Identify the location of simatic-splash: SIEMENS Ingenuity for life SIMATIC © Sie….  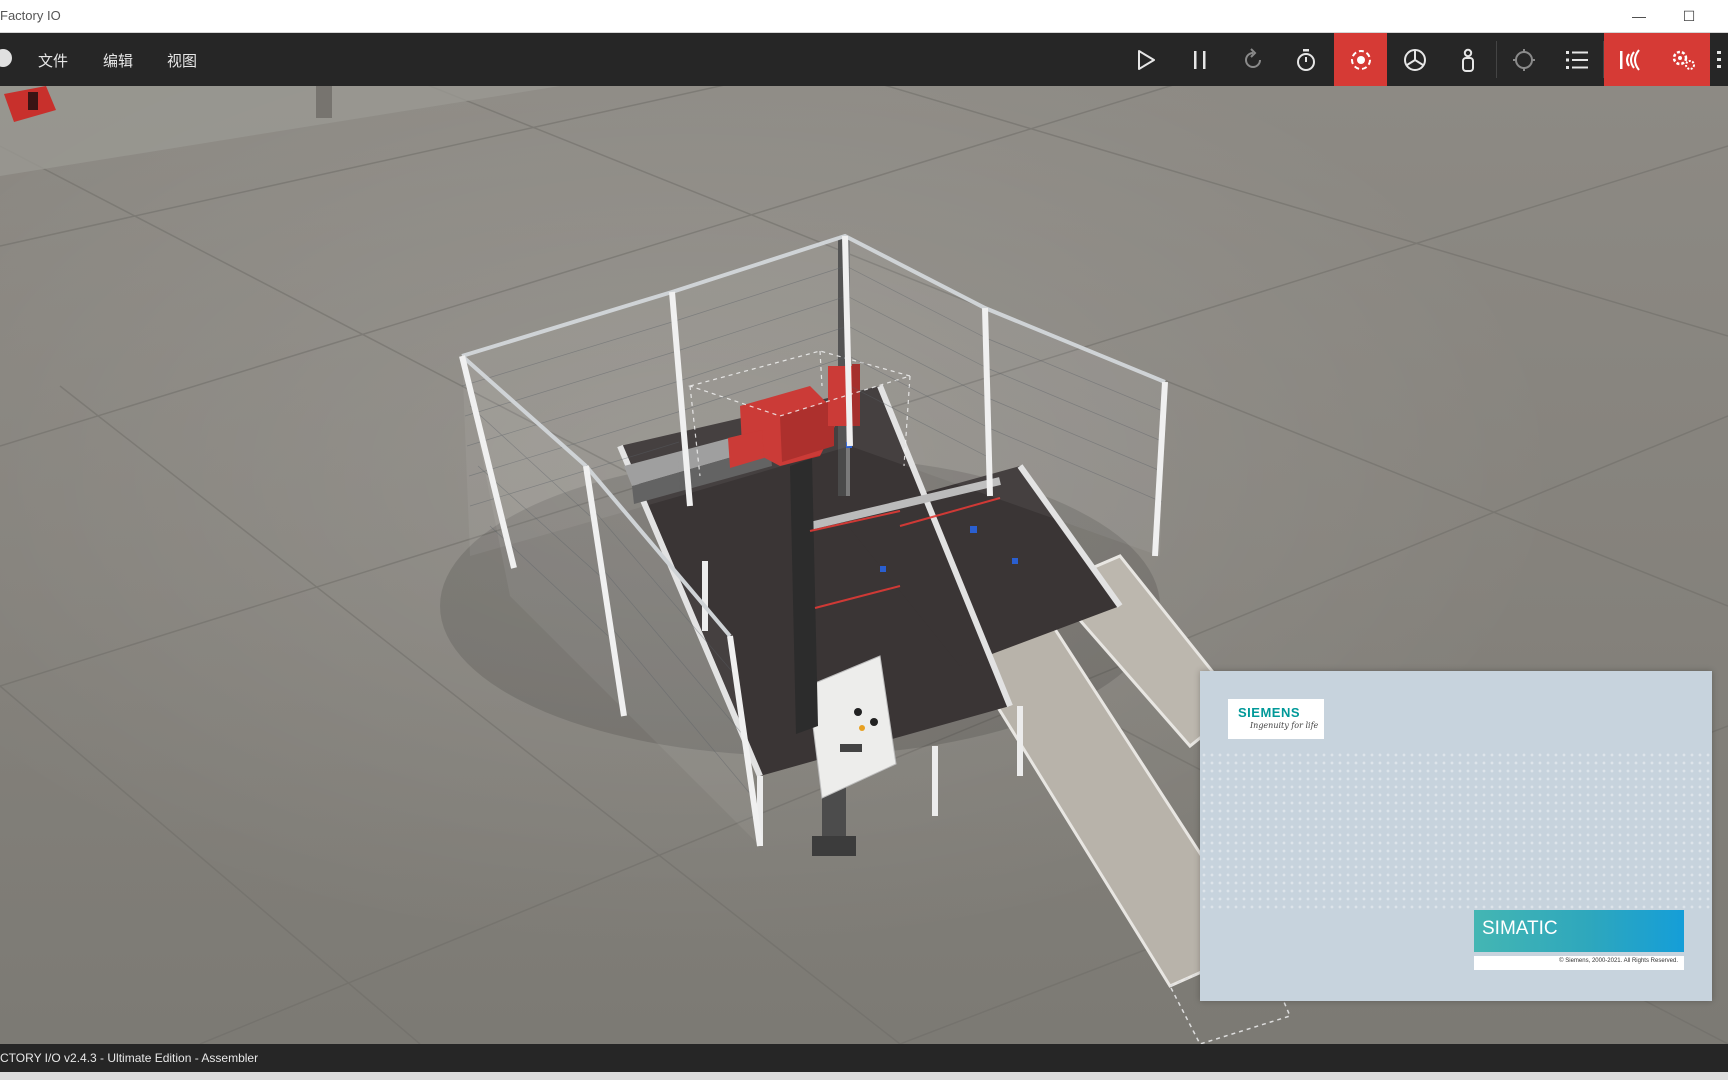
(1456, 836).